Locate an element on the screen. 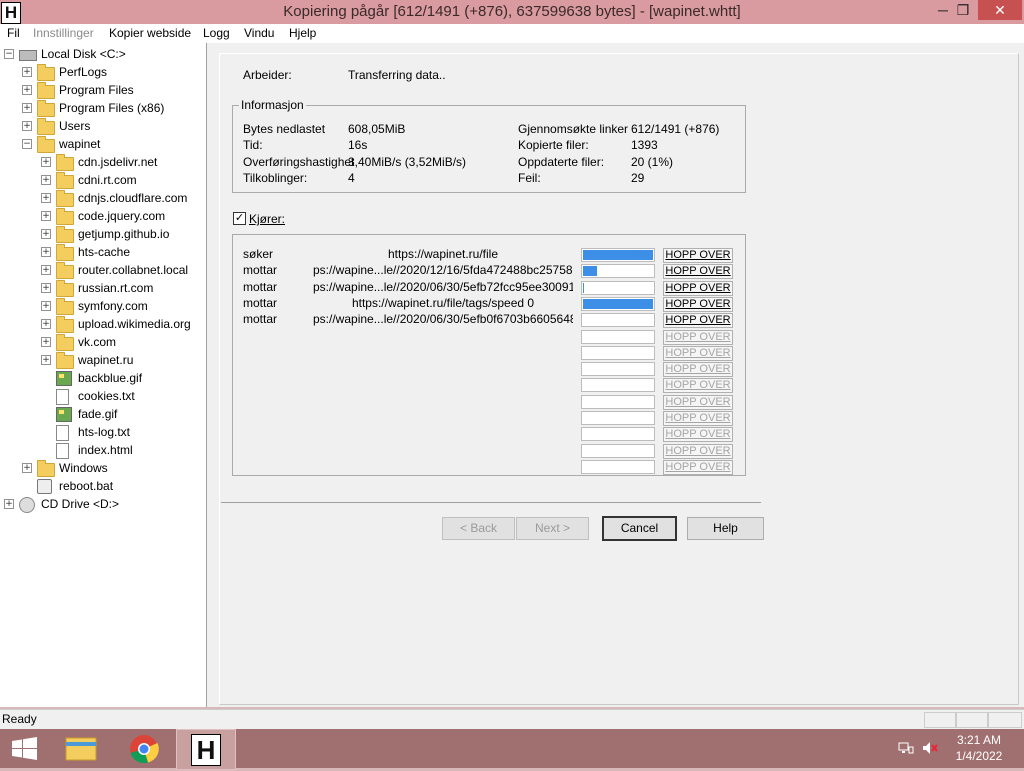 The width and height of the screenshot is (1024, 771). menu-file: Fil is located at coordinates (13, 33).